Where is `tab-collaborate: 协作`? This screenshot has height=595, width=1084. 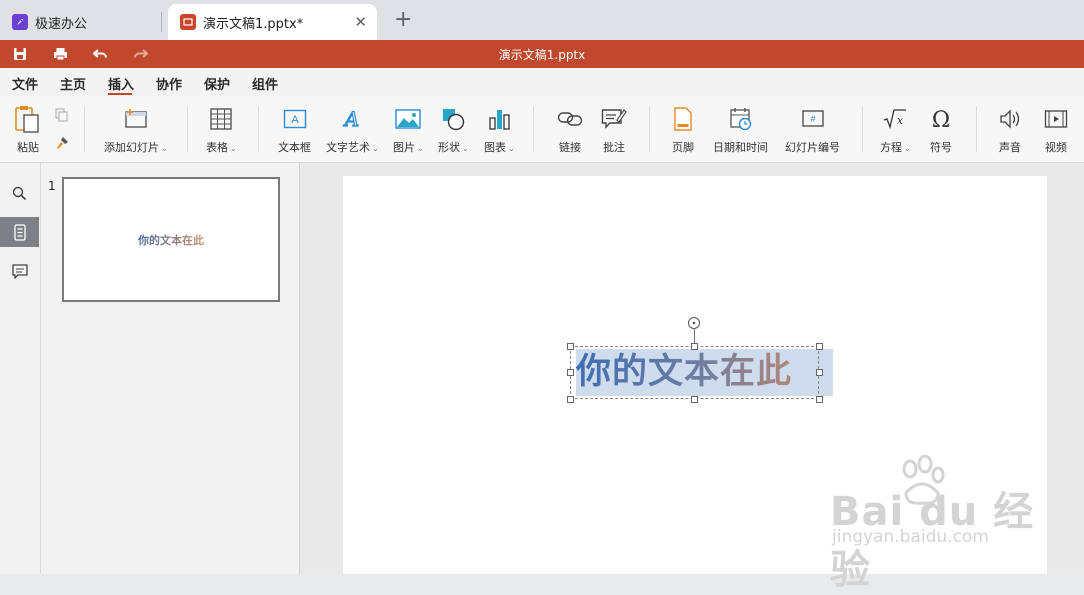
tab-collaborate: 协作 is located at coordinates (169, 83).